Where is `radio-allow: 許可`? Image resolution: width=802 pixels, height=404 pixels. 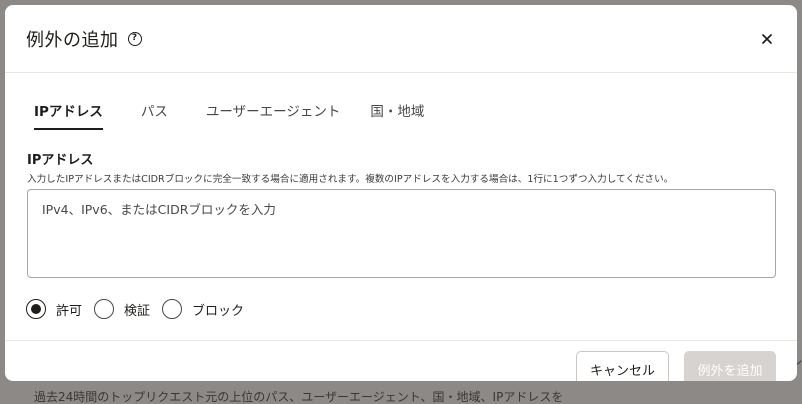 radio-allow: 許可 is located at coordinates (54, 309).